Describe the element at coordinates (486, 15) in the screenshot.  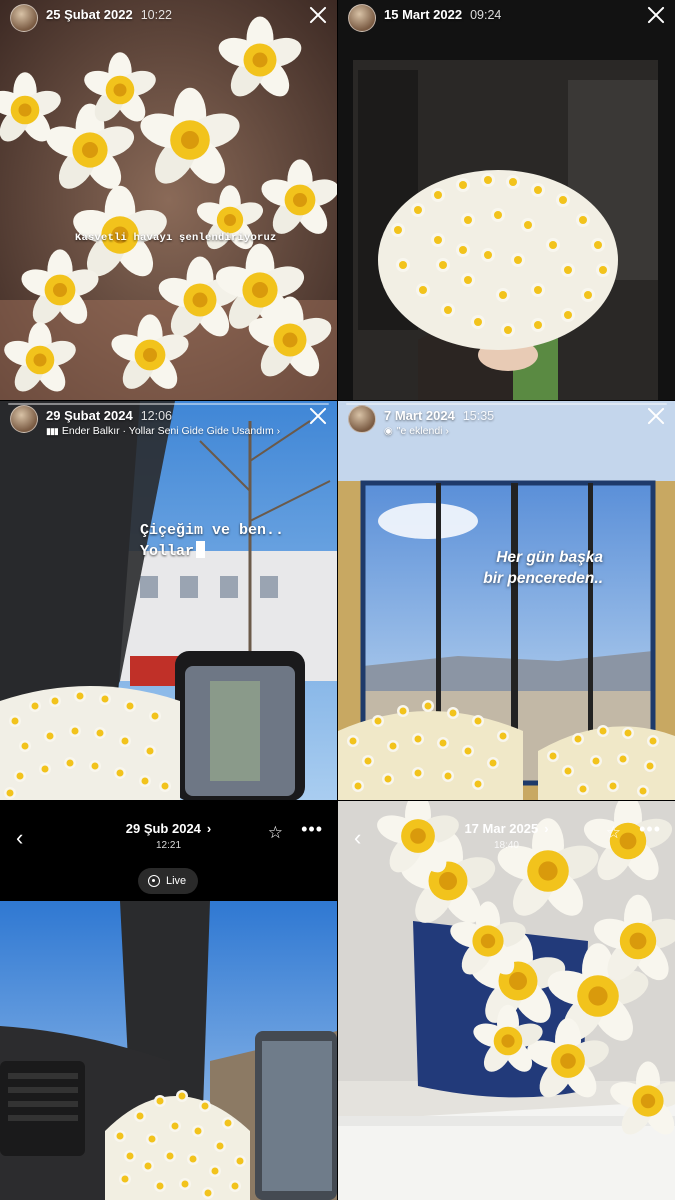
I see `story-time: 09:24` at that location.